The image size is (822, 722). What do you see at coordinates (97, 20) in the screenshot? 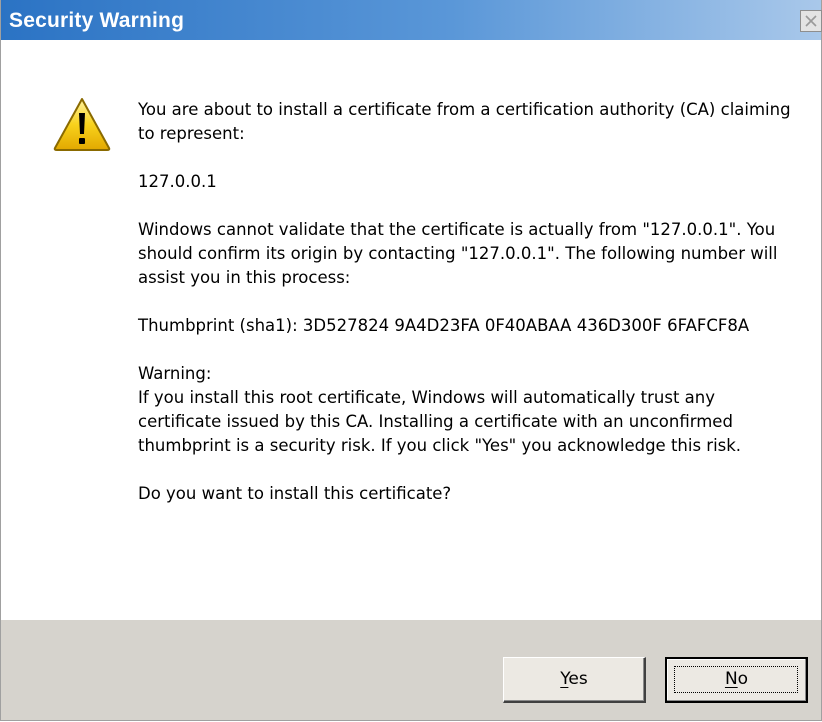
I see `dialog-title: Security Warning` at bounding box center [97, 20].